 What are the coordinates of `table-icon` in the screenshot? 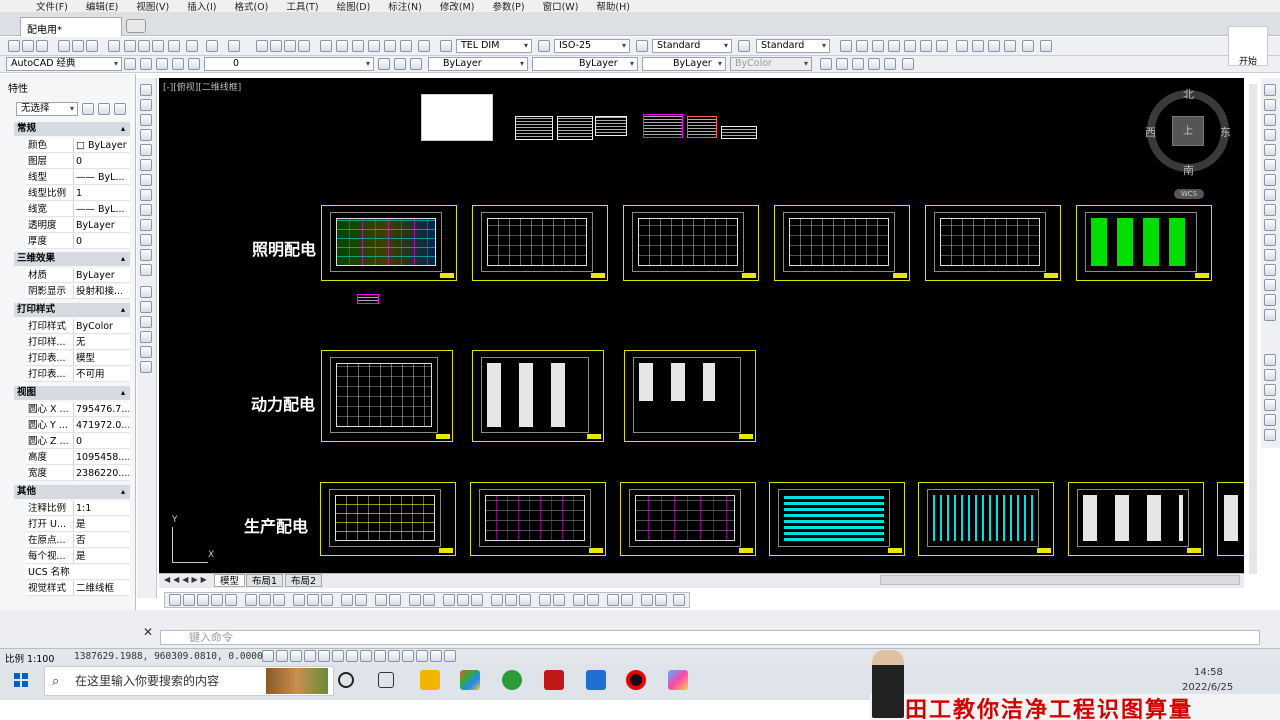 It's located at (146, 352).